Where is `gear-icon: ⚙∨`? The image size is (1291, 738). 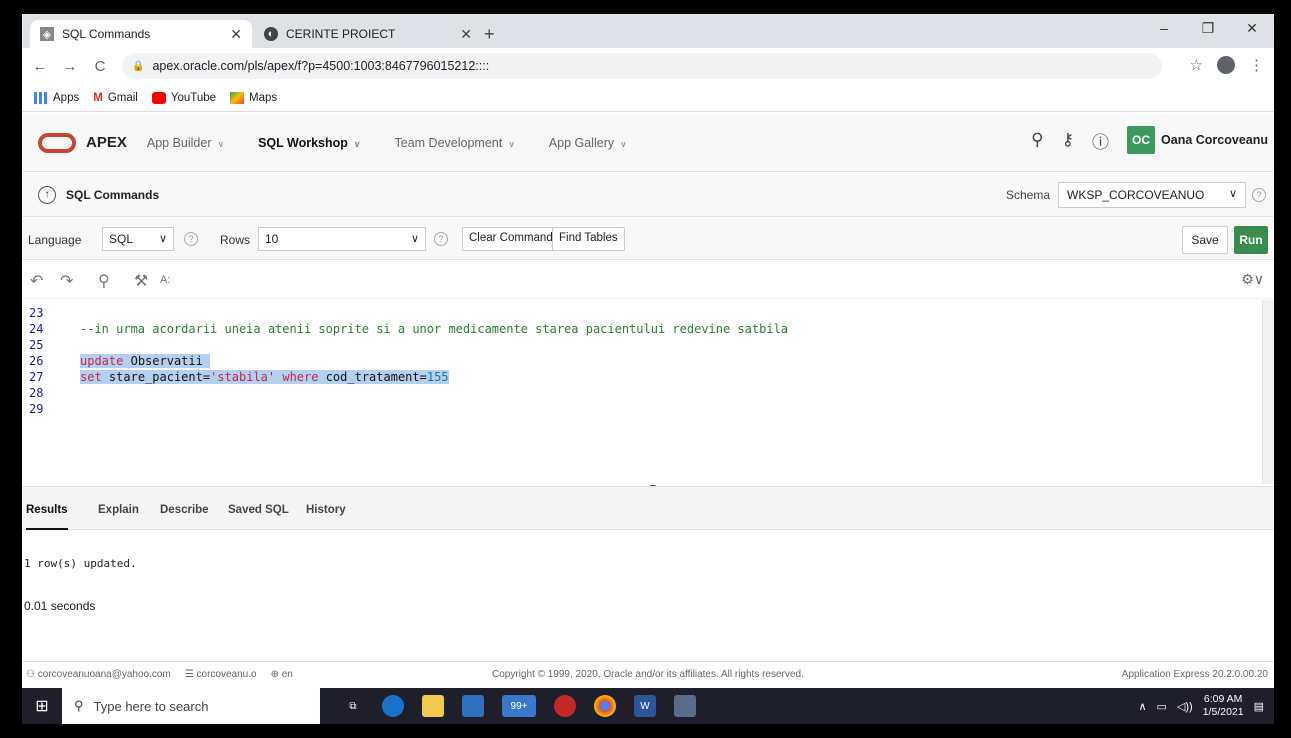
gear-icon: ⚙∨ is located at coordinates (1252, 279).